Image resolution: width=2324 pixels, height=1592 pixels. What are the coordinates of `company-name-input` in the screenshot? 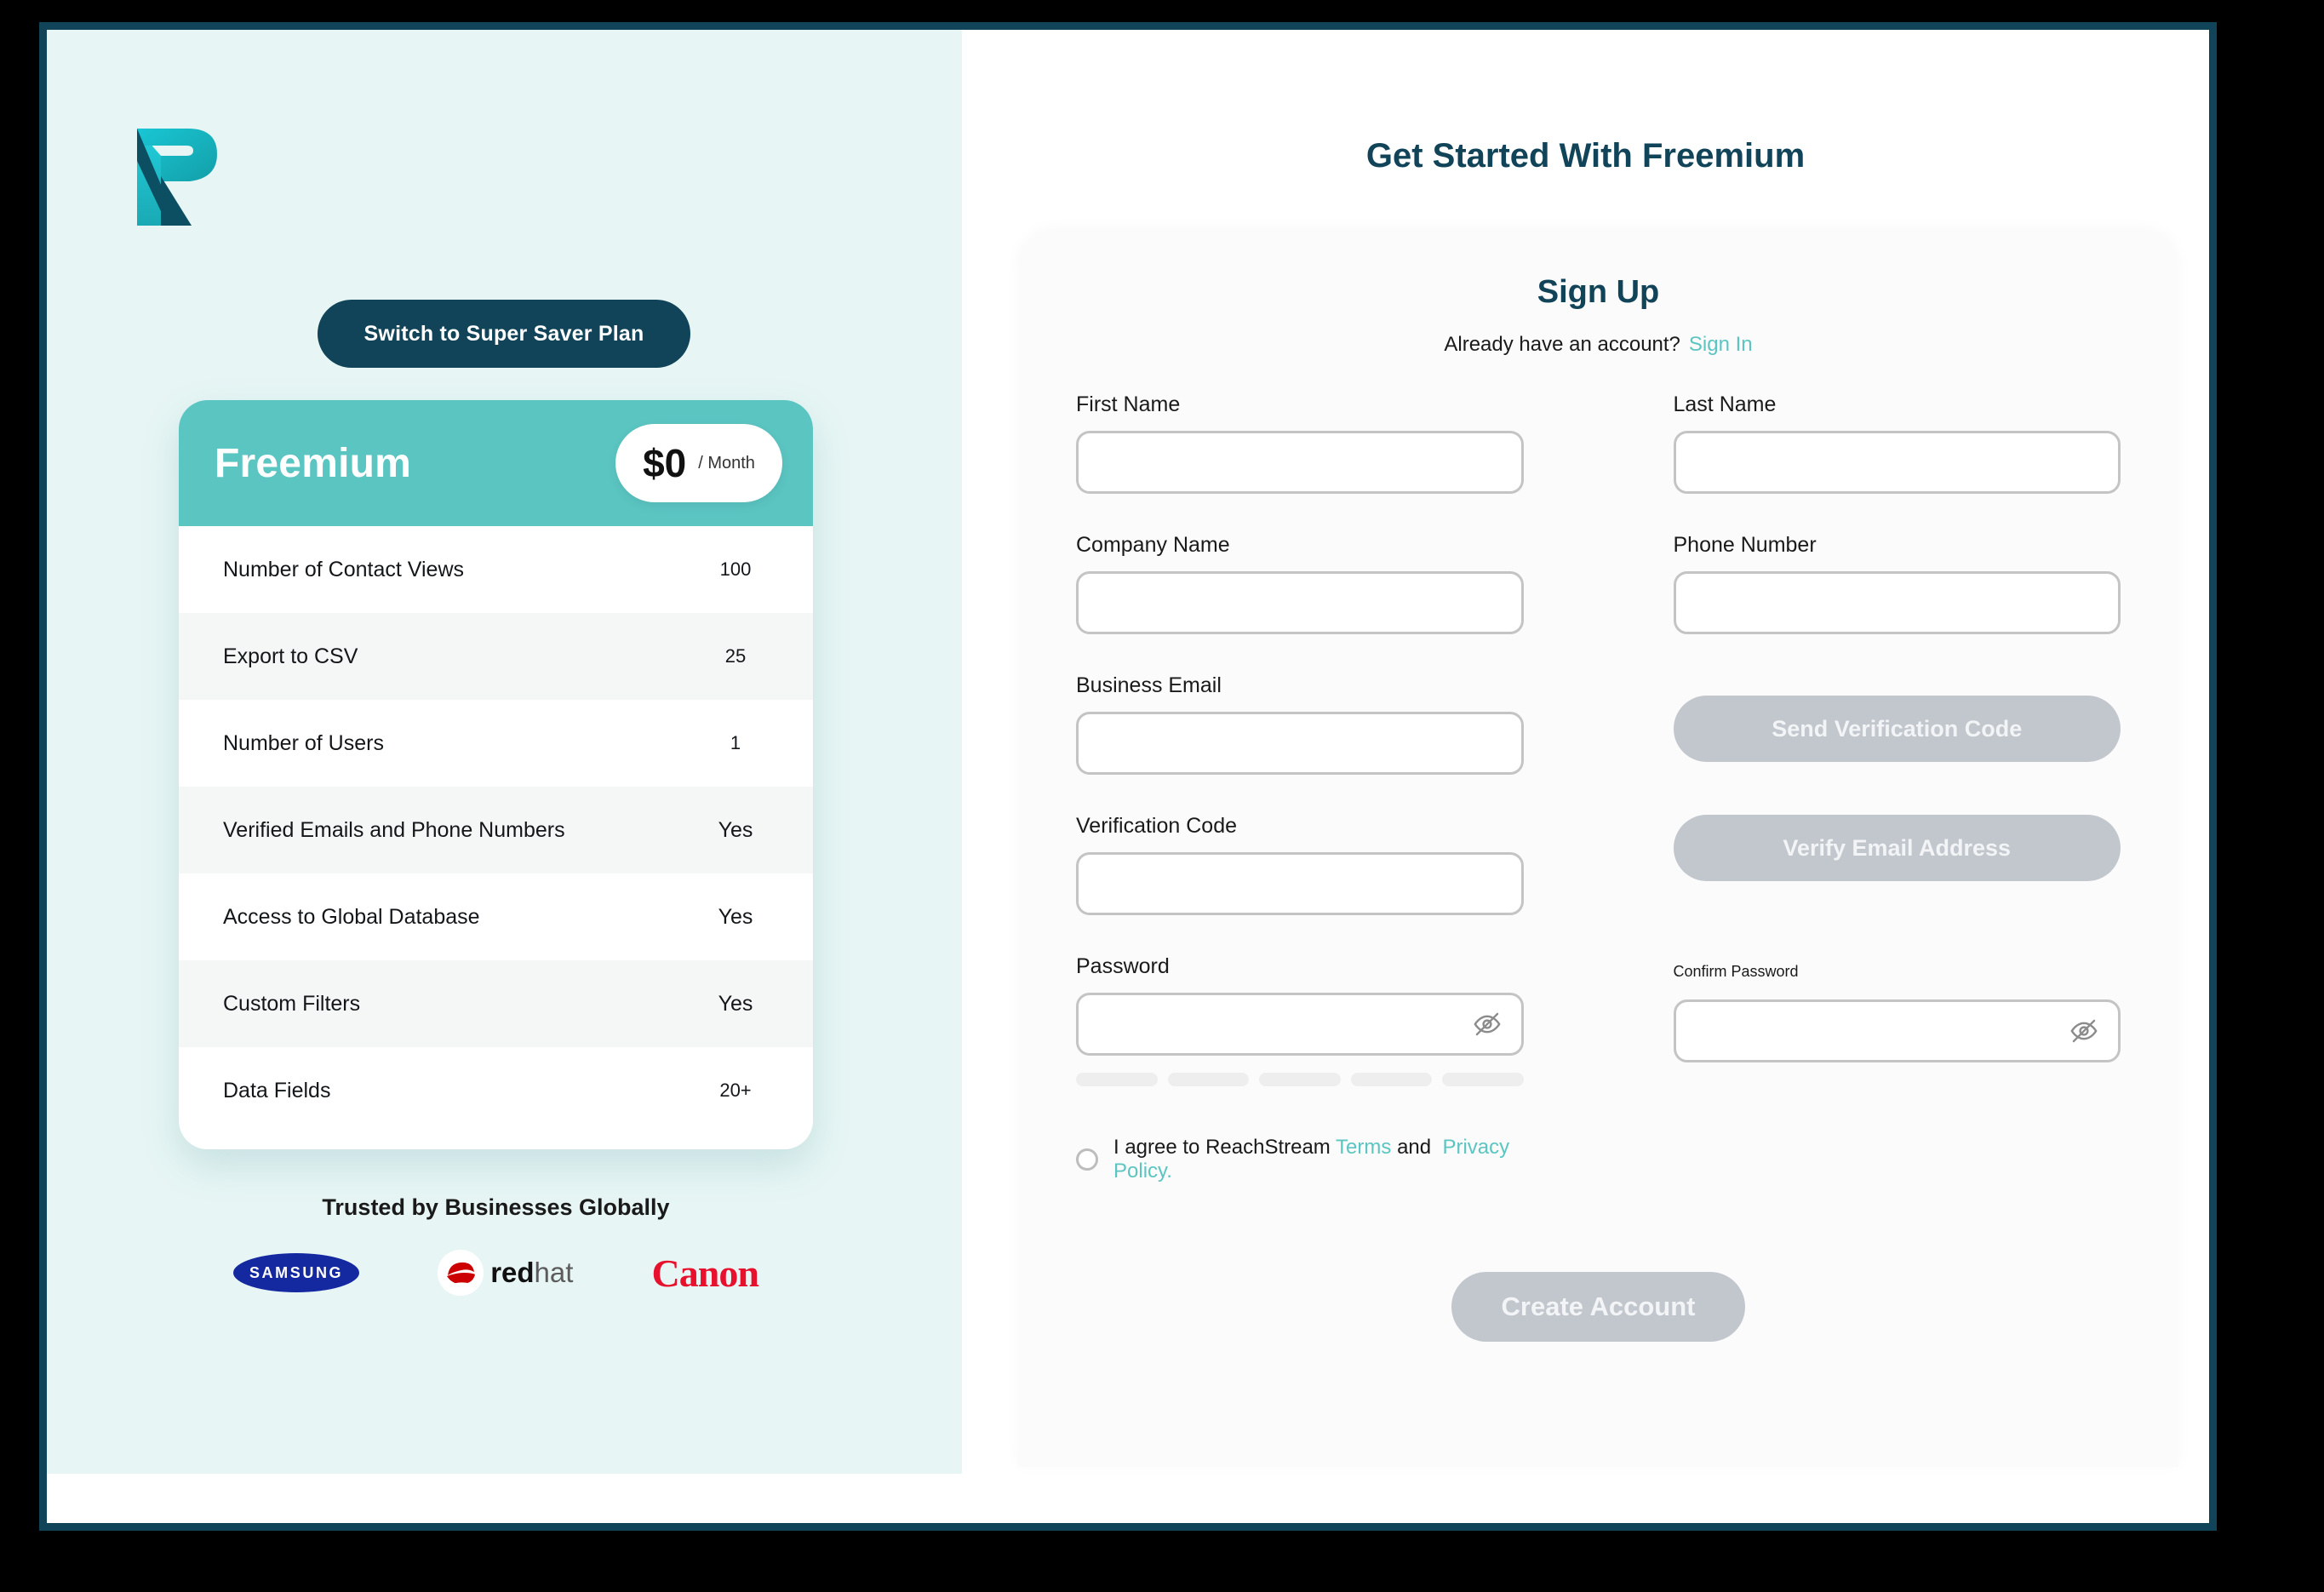 It's located at (1300, 602).